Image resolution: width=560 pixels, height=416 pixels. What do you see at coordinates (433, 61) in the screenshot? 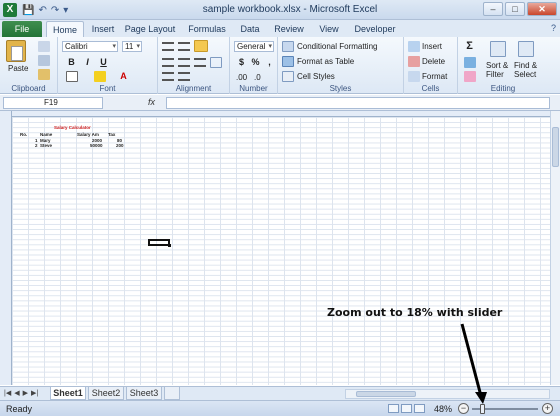
I see `delete-button: Delete` at bounding box center [433, 61].